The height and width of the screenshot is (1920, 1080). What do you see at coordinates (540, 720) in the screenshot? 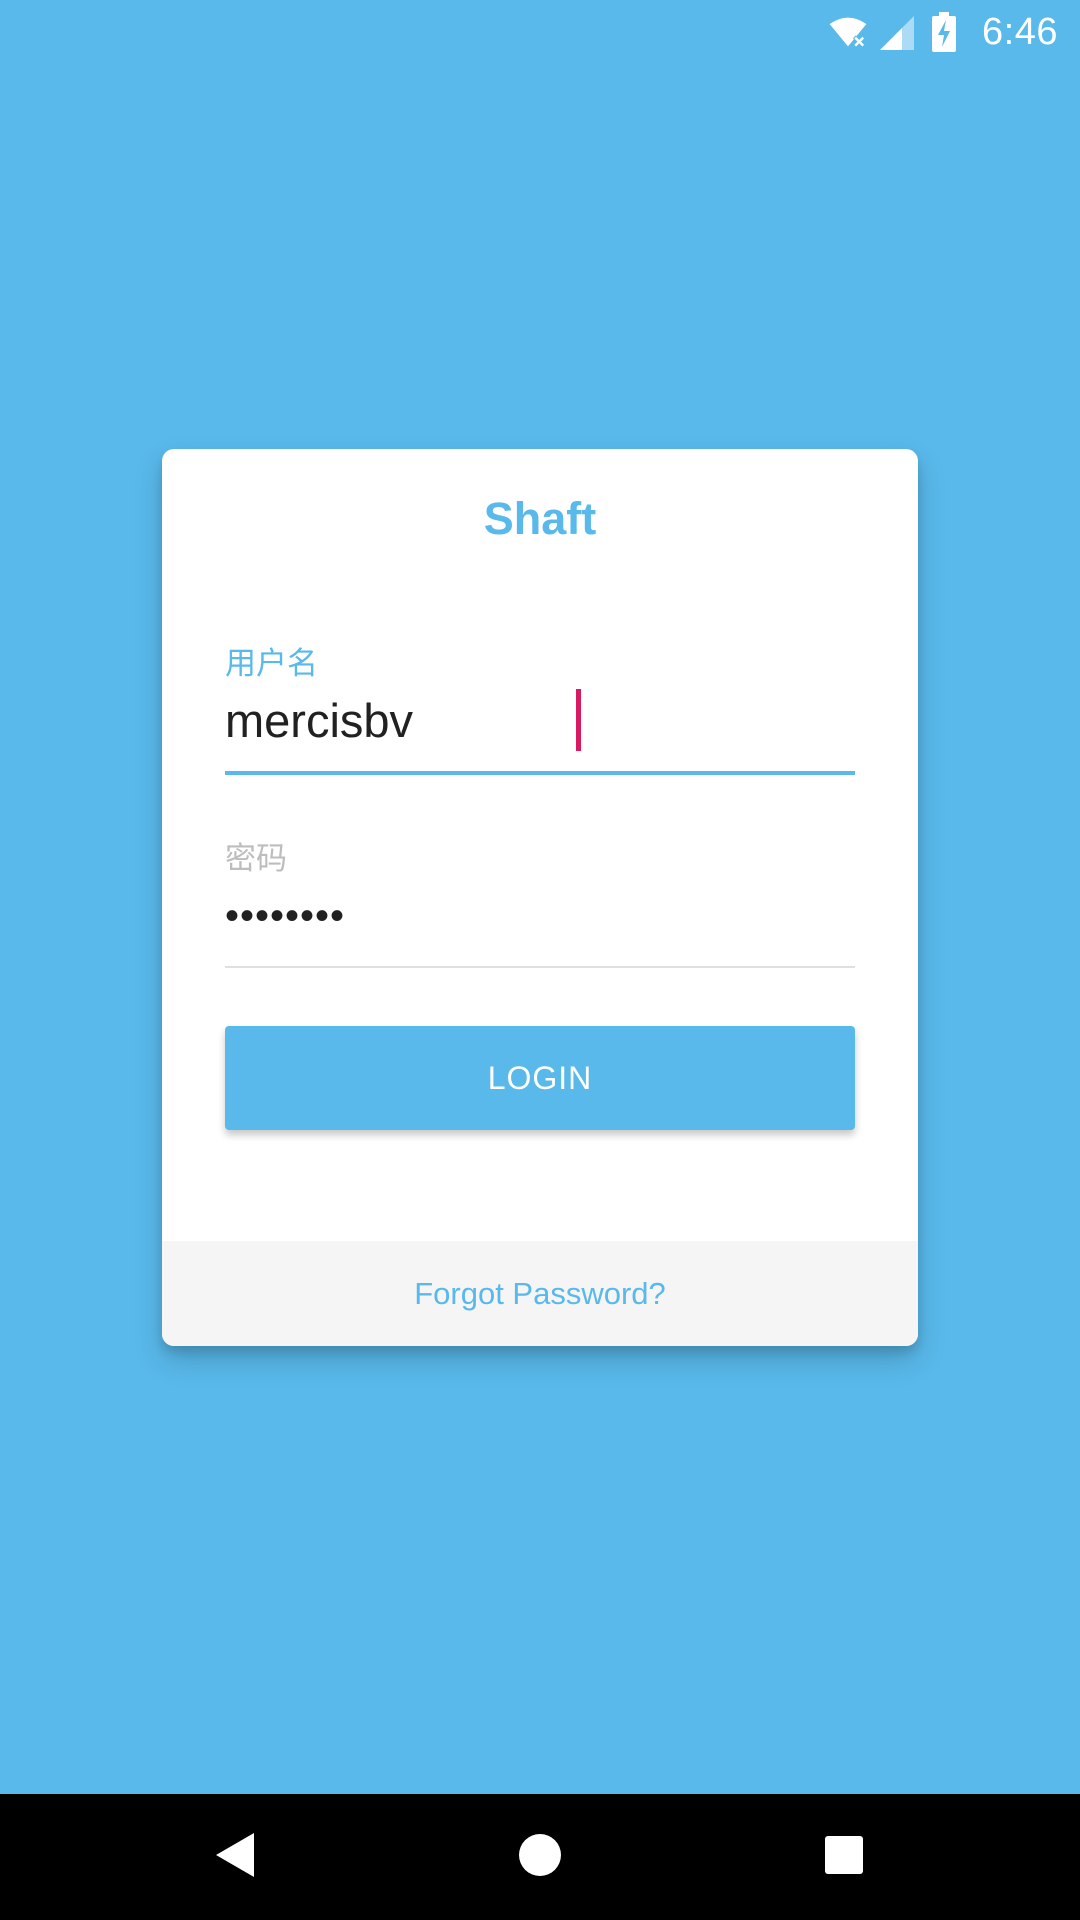
I see `username-field` at bounding box center [540, 720].